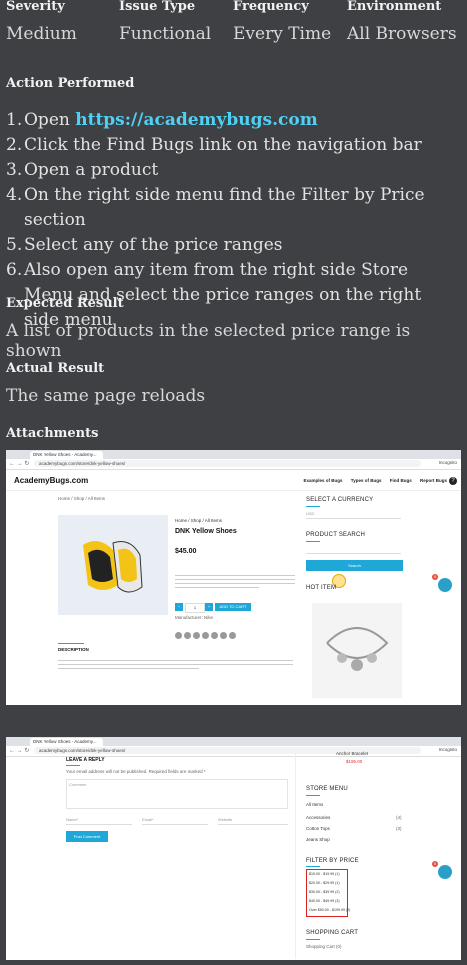 This screenshot has width=467, height=965. I want to click on expected-result-heading: Expected Result, so click(65, 303).